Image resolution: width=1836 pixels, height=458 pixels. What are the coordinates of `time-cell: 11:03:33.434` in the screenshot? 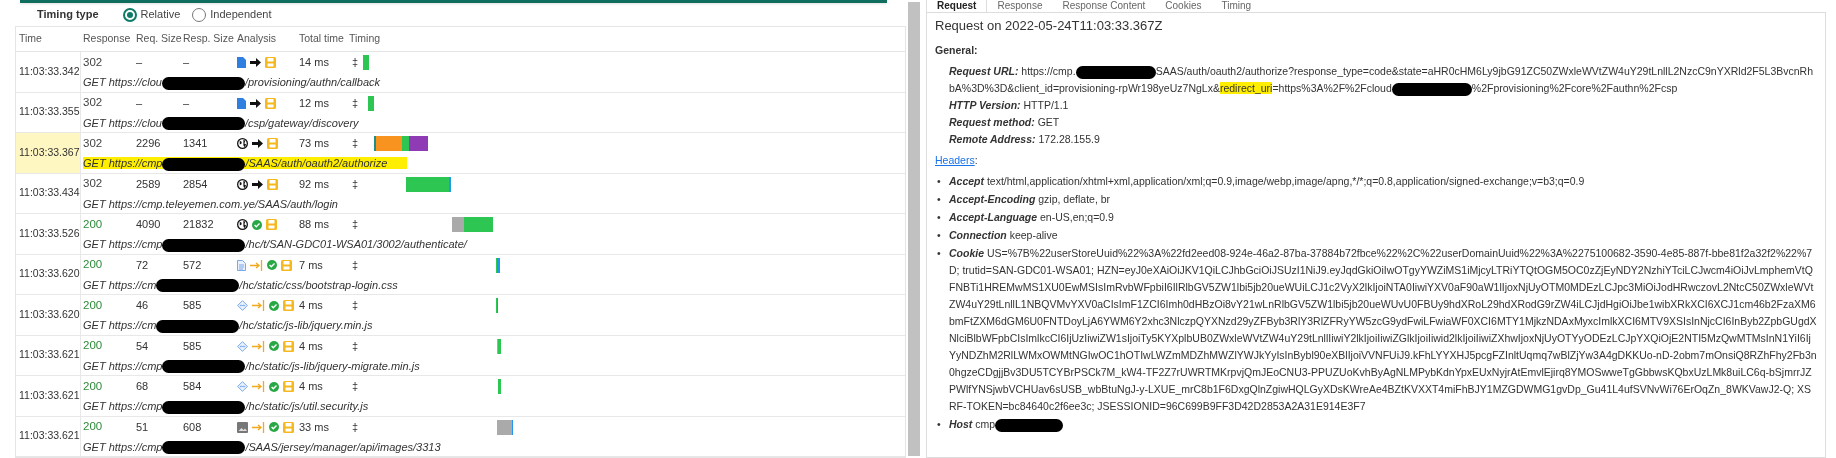 It's located at (48, 193).